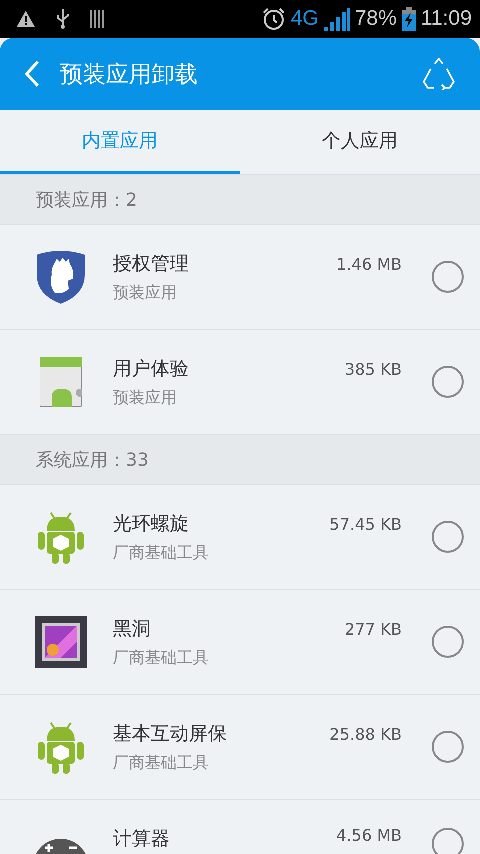  I want to click on page-title: 预装应用卸载, so click(129, 75).